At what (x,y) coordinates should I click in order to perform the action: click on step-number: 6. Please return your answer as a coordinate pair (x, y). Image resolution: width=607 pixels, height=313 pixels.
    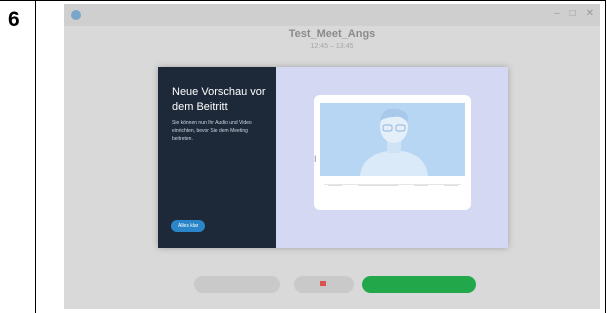
    Looking at the image, I should click on (14, 19).